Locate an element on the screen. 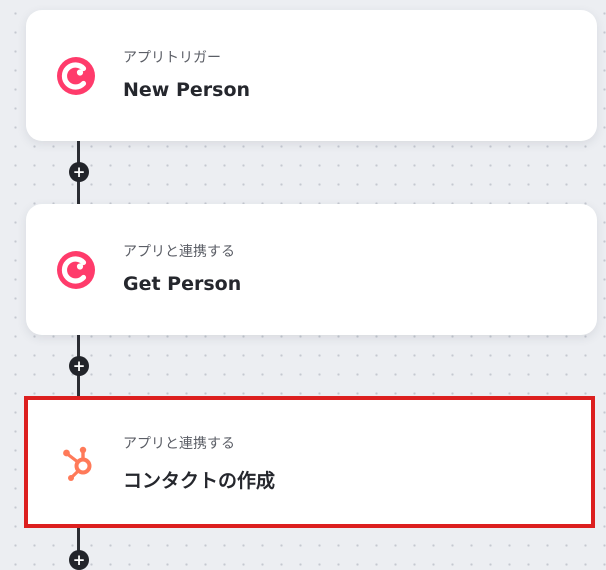  step-title: コンタクトの作成 is located at coordinates (199, 481).